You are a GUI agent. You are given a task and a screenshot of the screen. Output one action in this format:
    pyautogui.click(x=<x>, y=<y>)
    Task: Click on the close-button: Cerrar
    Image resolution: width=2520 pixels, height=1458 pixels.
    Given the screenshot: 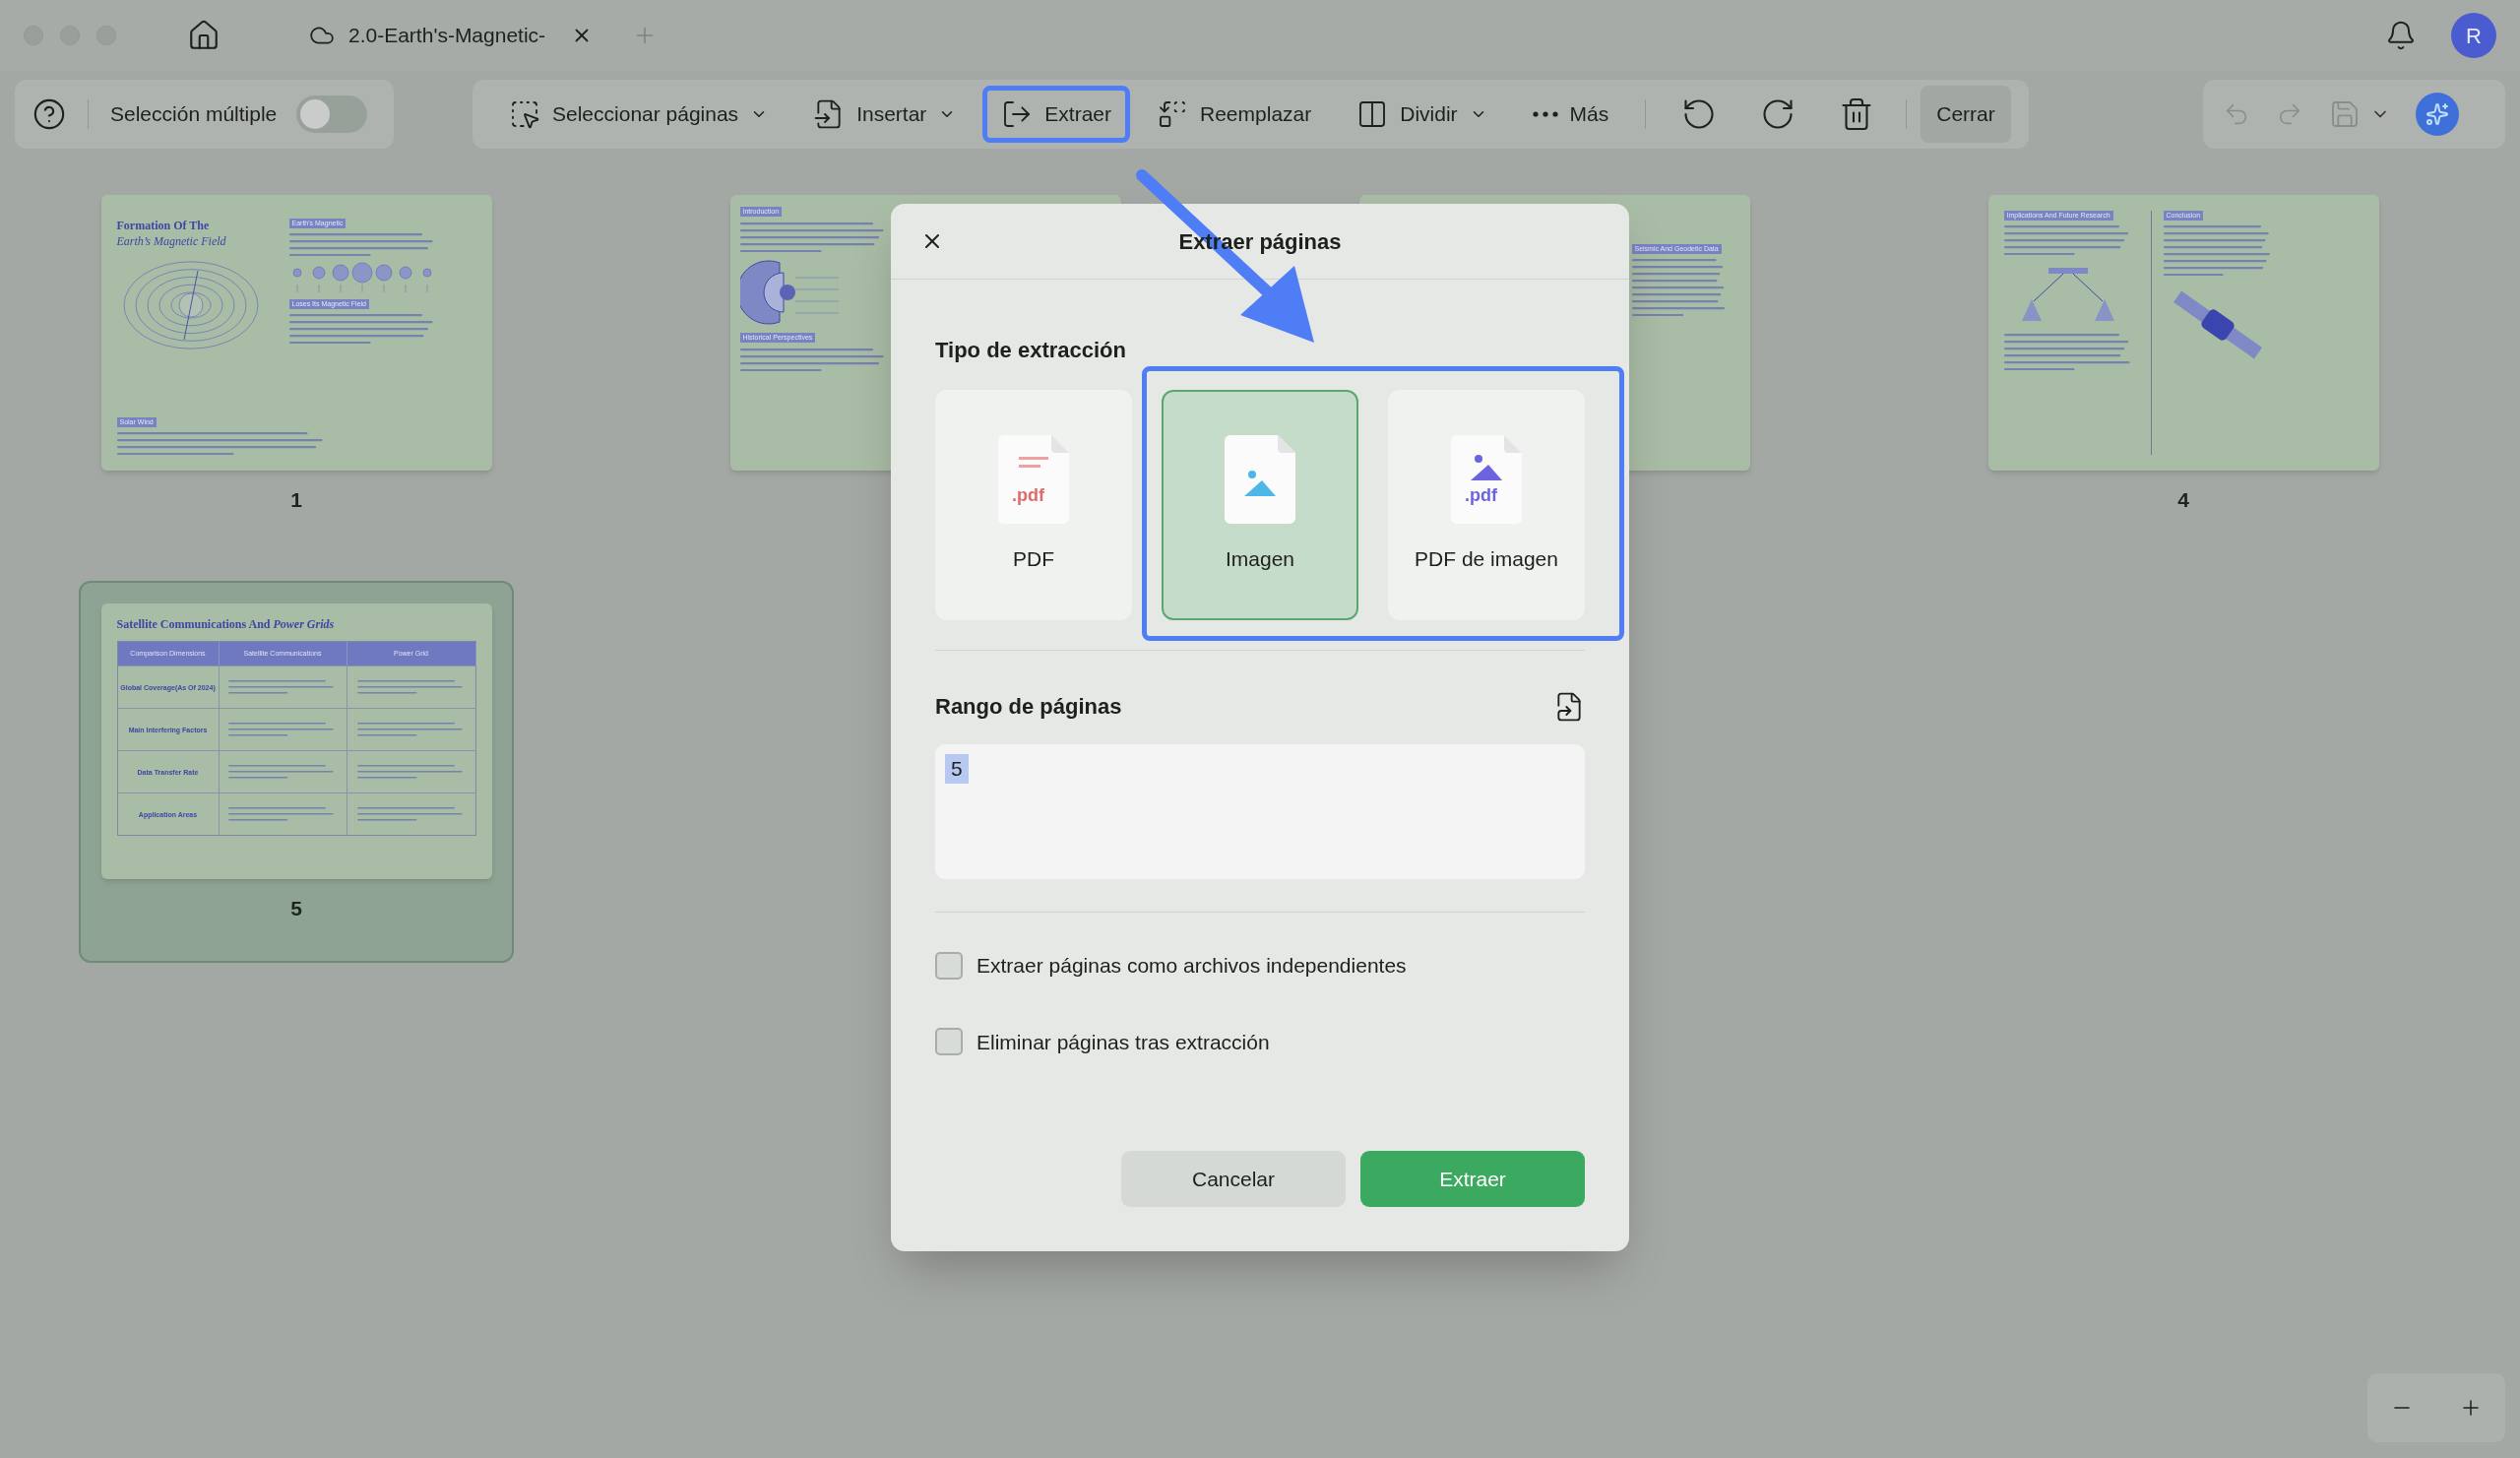 What is the action you would take?
    pyautogui.click(x=1966, y=114)
    